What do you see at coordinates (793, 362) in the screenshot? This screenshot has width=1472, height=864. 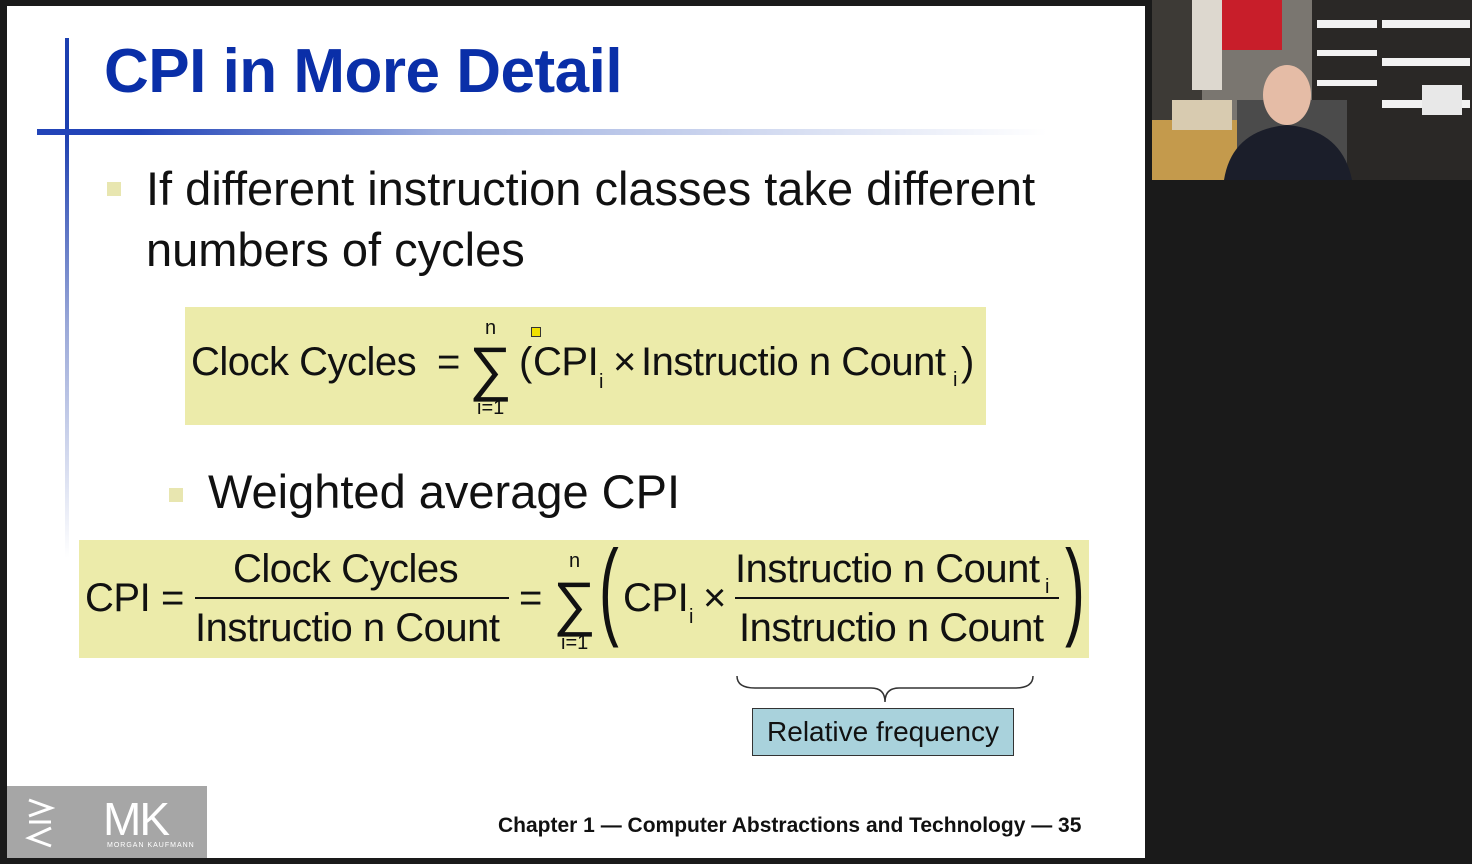 I see `eq1-instruction-count: Instructio n Count` at bounding box center [793, 362].